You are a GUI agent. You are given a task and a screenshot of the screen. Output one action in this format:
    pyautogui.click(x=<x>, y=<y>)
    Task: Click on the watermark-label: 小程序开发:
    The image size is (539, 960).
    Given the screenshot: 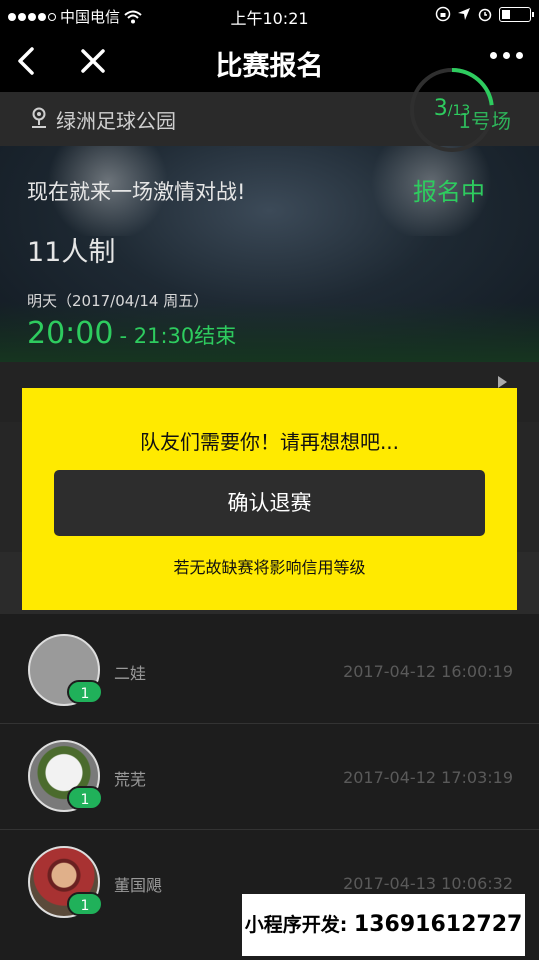 What is the action you would take?
    pyautogui.click(x=296, y=925)
    